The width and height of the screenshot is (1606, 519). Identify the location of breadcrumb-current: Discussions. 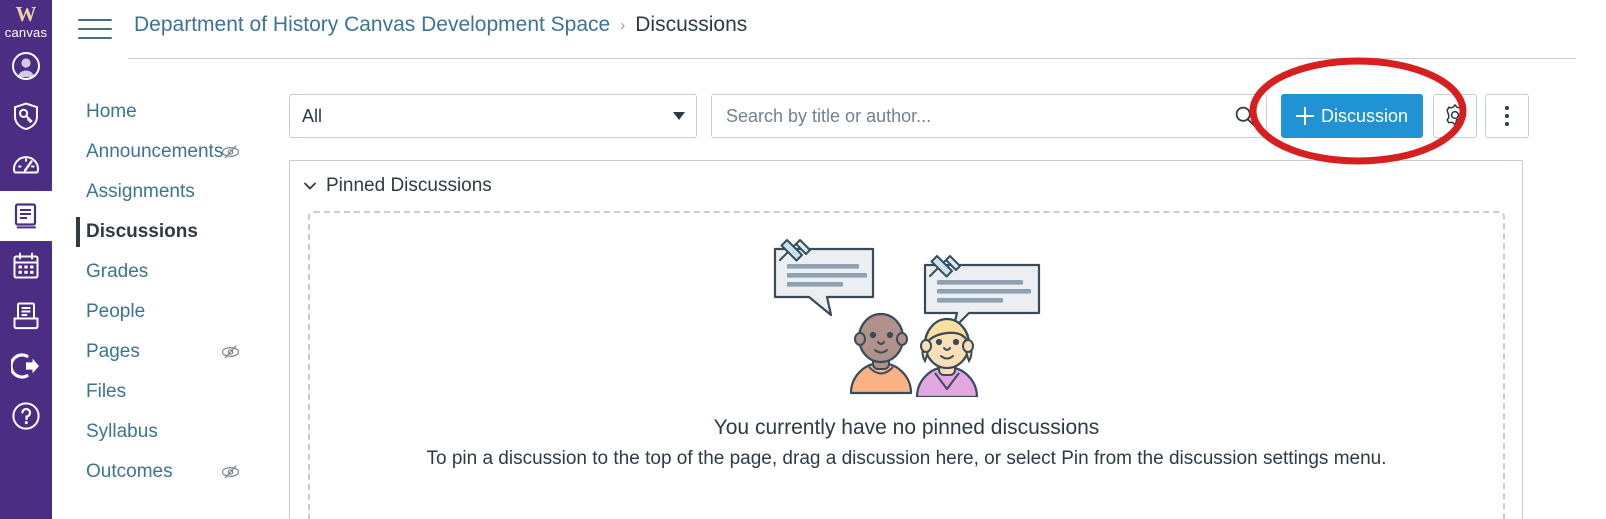
(691, 24).